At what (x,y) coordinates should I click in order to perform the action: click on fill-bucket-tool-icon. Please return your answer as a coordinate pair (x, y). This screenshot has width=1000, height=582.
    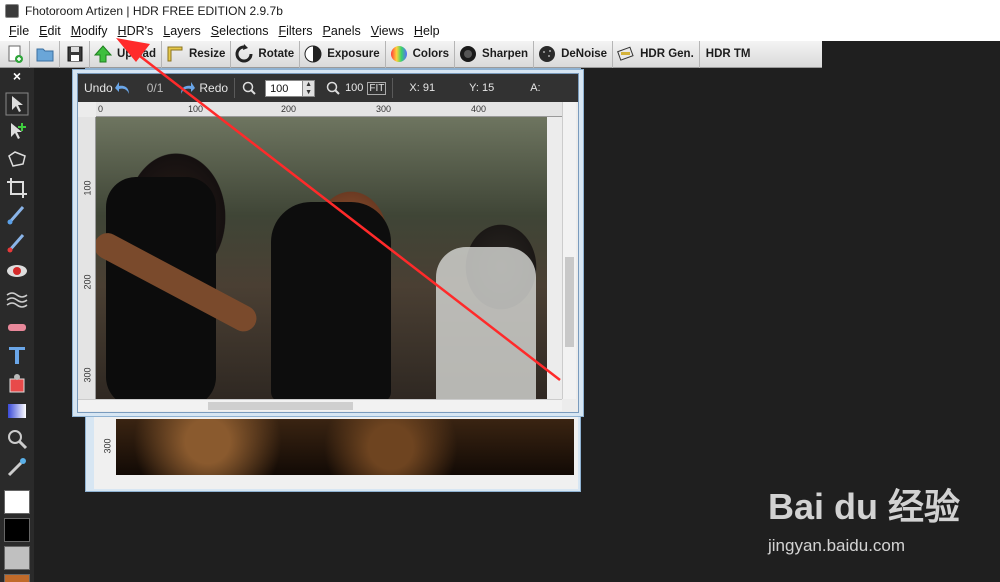
    Looking at the image, I should click on (17, 383).